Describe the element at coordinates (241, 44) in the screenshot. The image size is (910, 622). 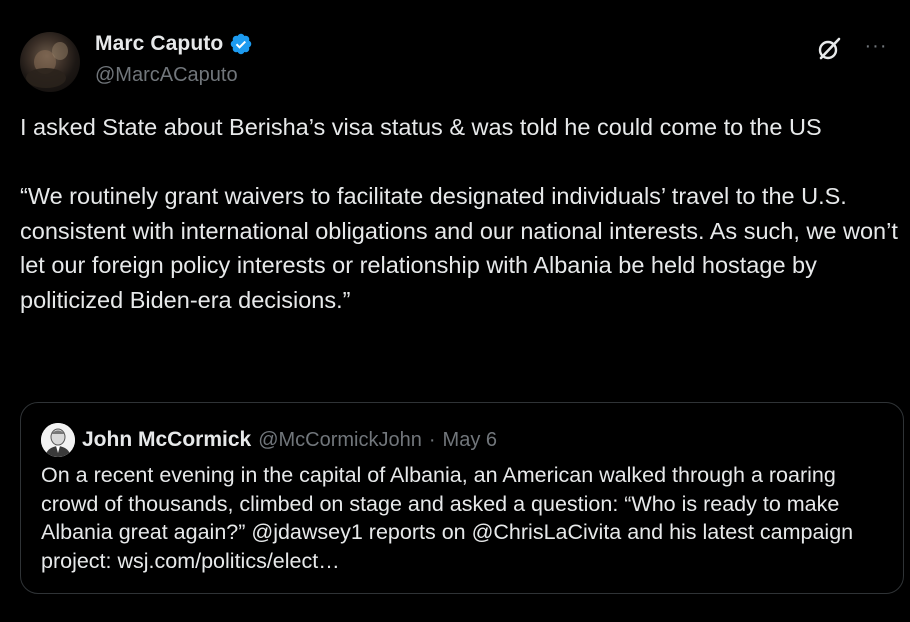
I see `verified-badge-icon` at that location.